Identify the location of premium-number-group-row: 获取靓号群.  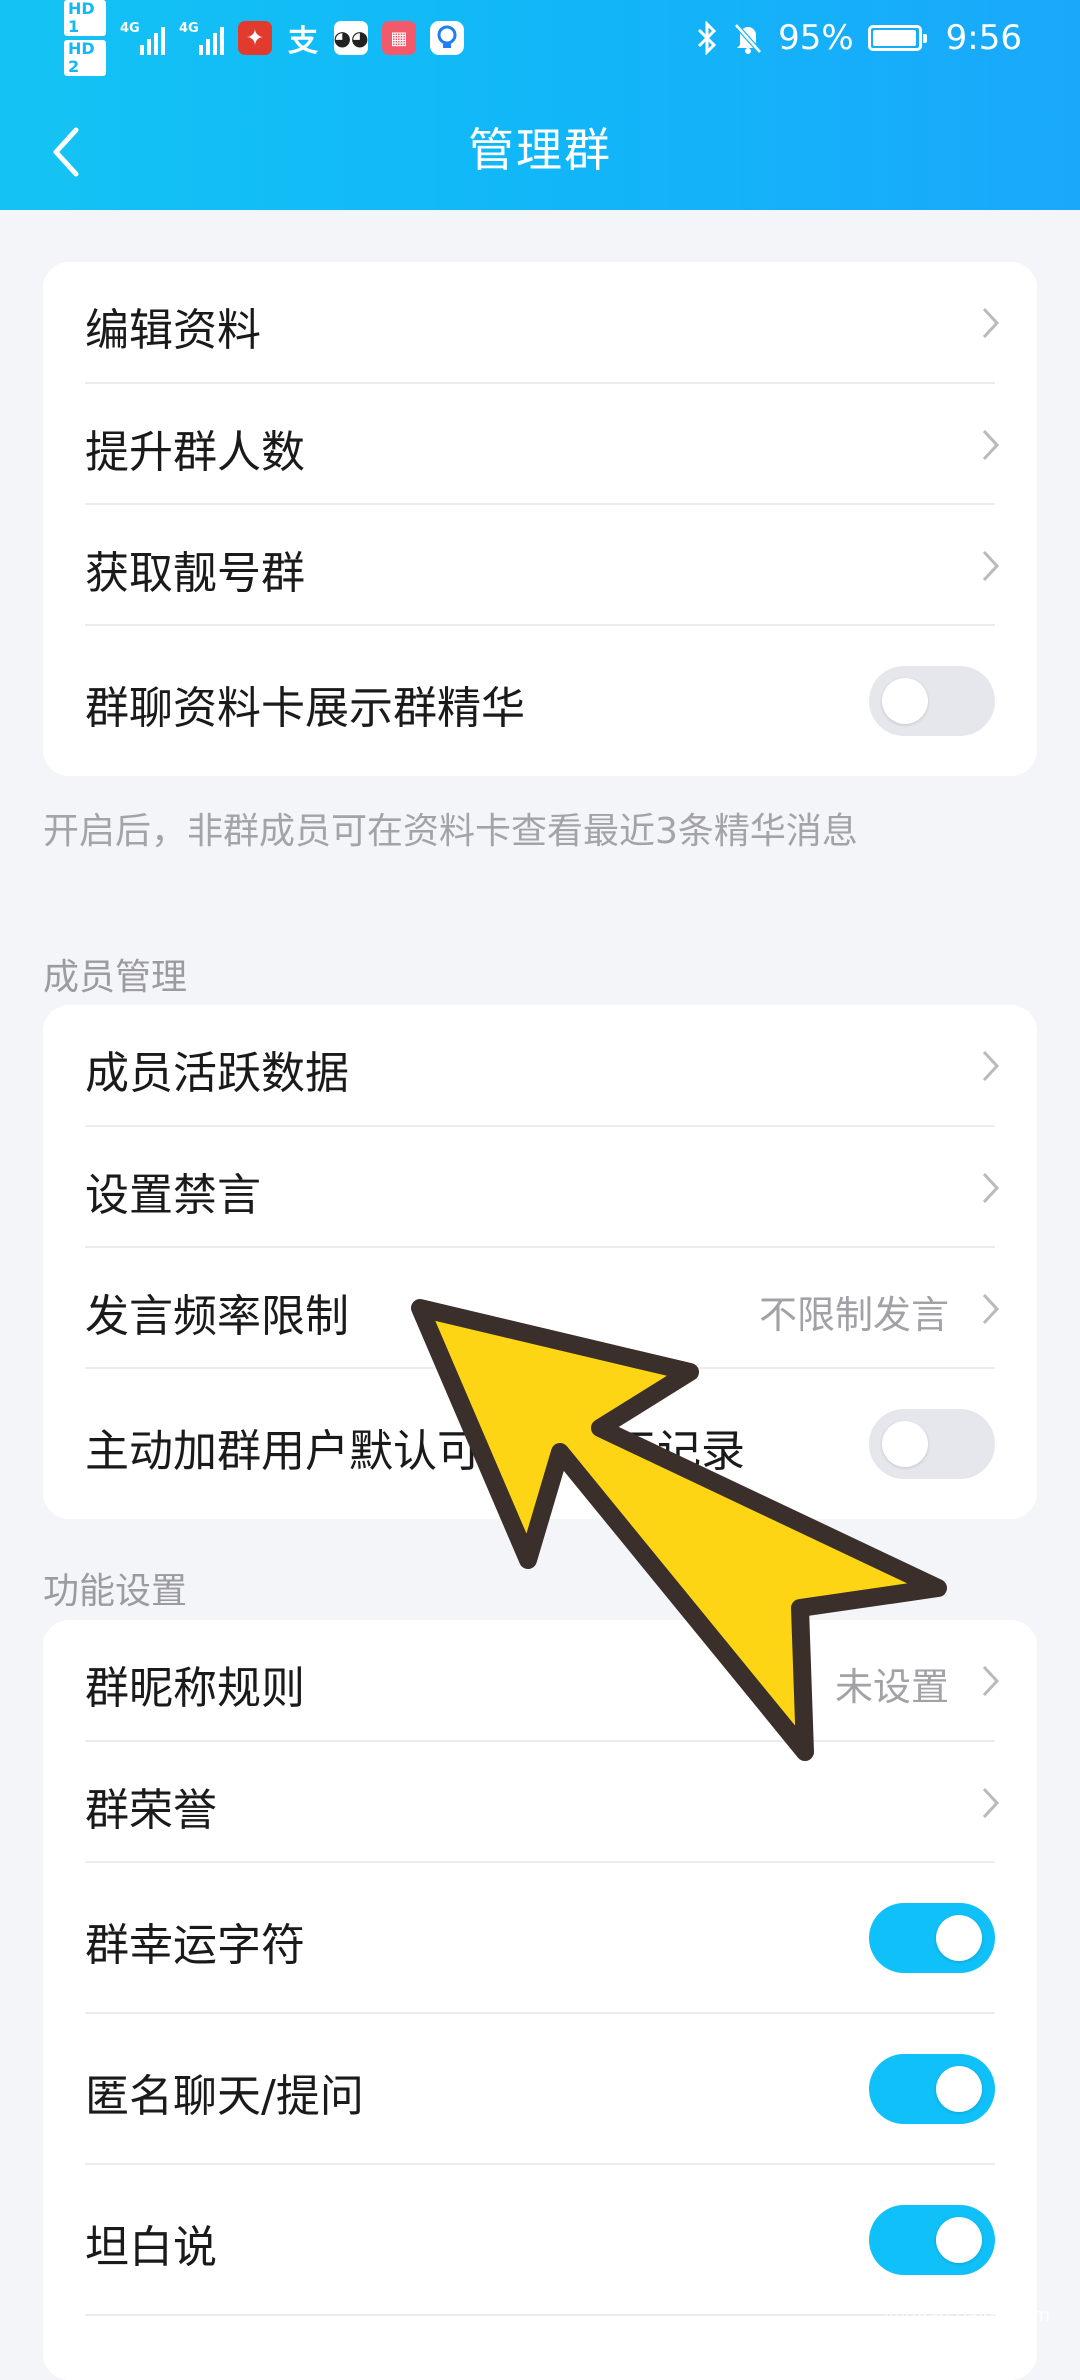
(540, 565).